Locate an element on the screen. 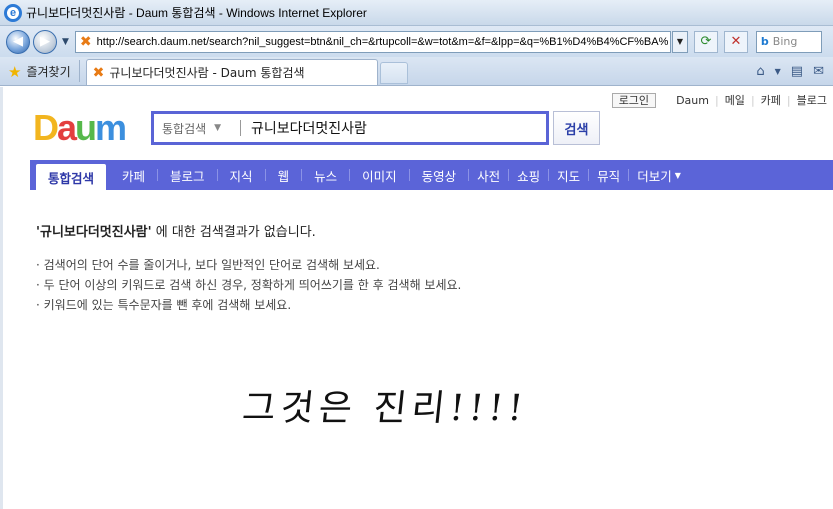 This screenshot has height=509, width=833. logo-letter: D is located at coordinates (46, 127).